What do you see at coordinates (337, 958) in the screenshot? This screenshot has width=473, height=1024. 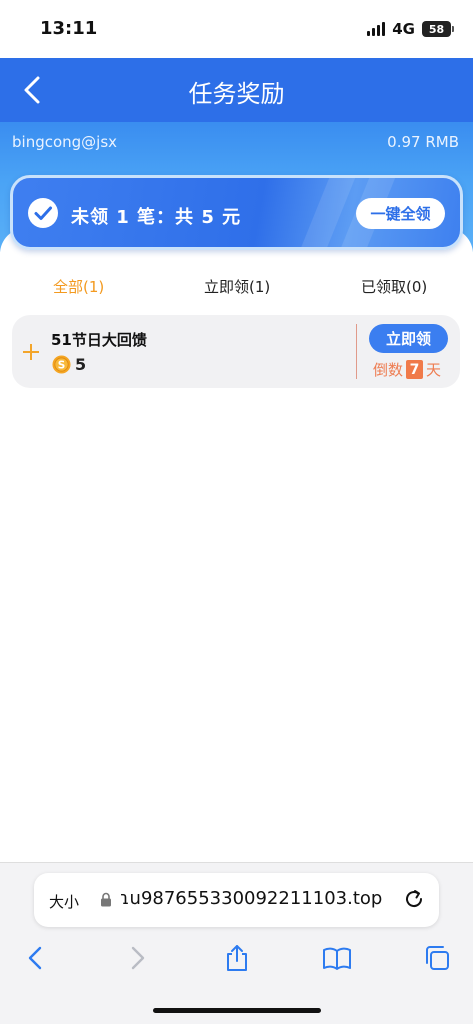 I see `bookmarks-icon` at bounding box center [337, 958].